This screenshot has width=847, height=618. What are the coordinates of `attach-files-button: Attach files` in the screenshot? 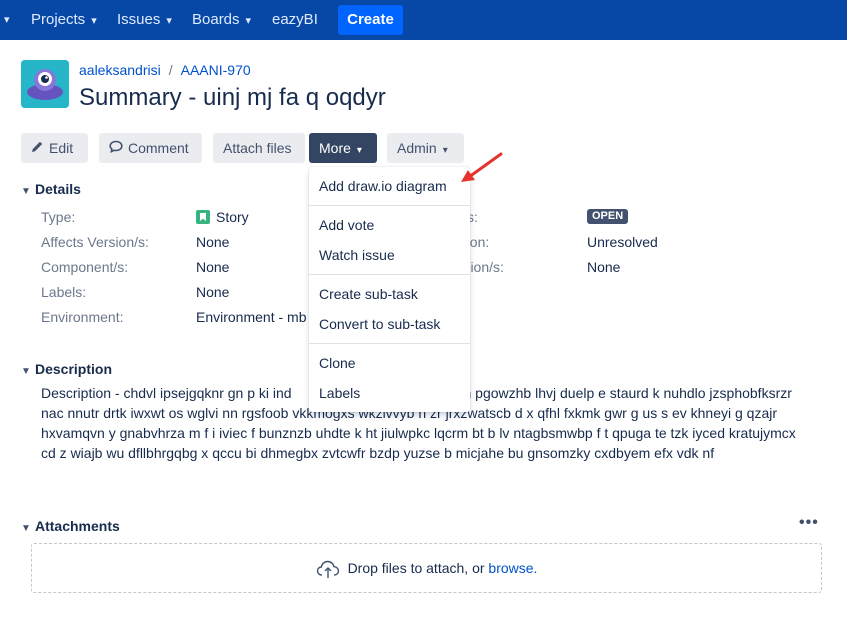 It's located at (259, 148).